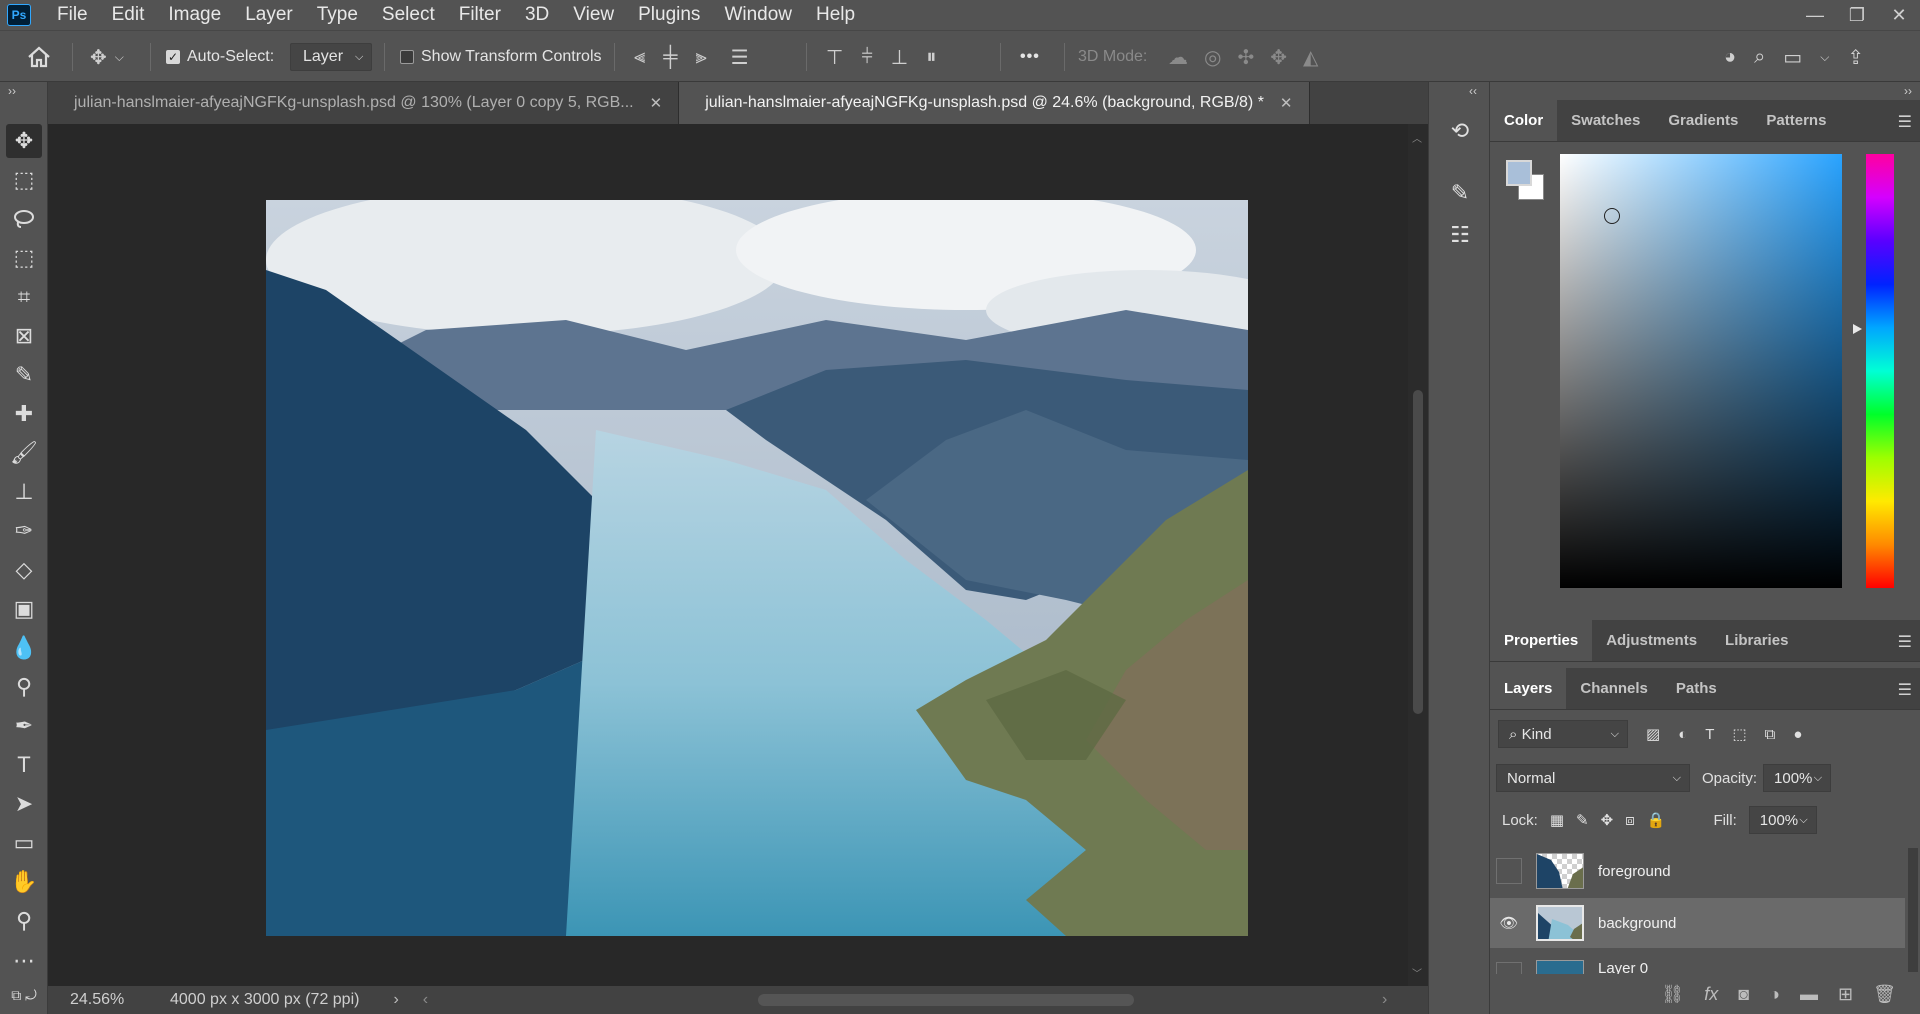 Image resolution: width=1920 pixels, height=1014 pixels. What do you see at coordinates (669, 15) in the screenshot?
I see `menu-plugins: Plugins` at bounding box center [669, 15].